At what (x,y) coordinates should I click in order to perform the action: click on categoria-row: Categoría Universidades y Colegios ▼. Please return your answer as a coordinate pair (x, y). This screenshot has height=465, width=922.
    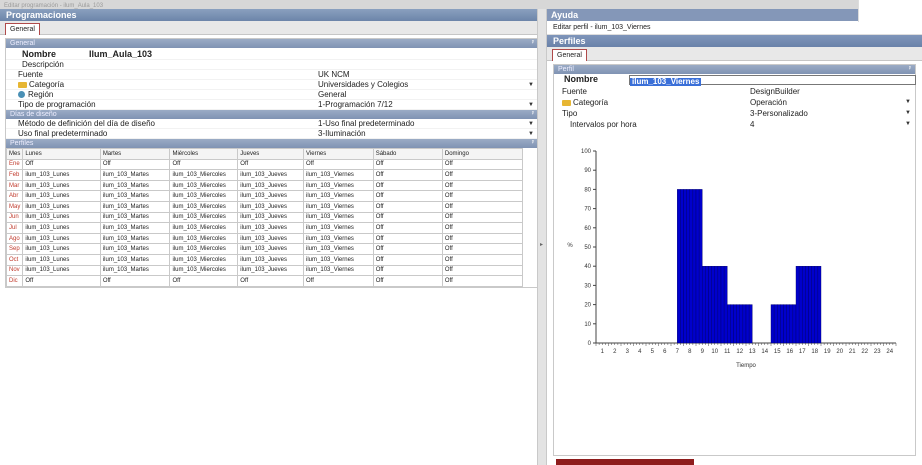
    Looking at the image, I should click on (272, 85).